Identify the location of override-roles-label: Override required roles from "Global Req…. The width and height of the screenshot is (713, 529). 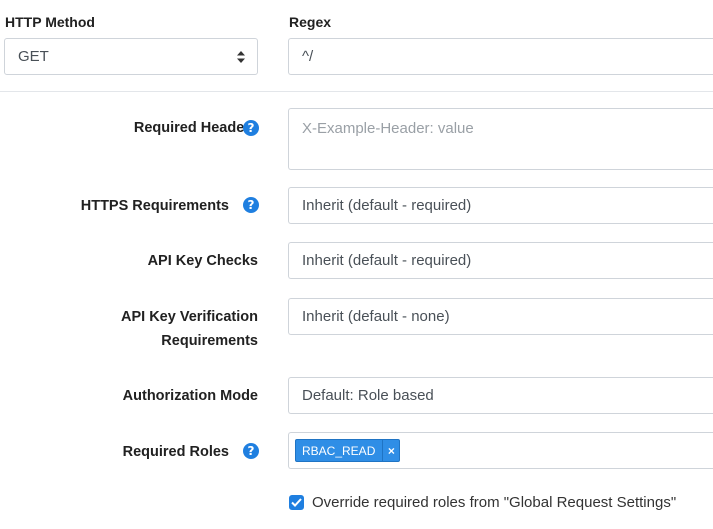
(494, 503).